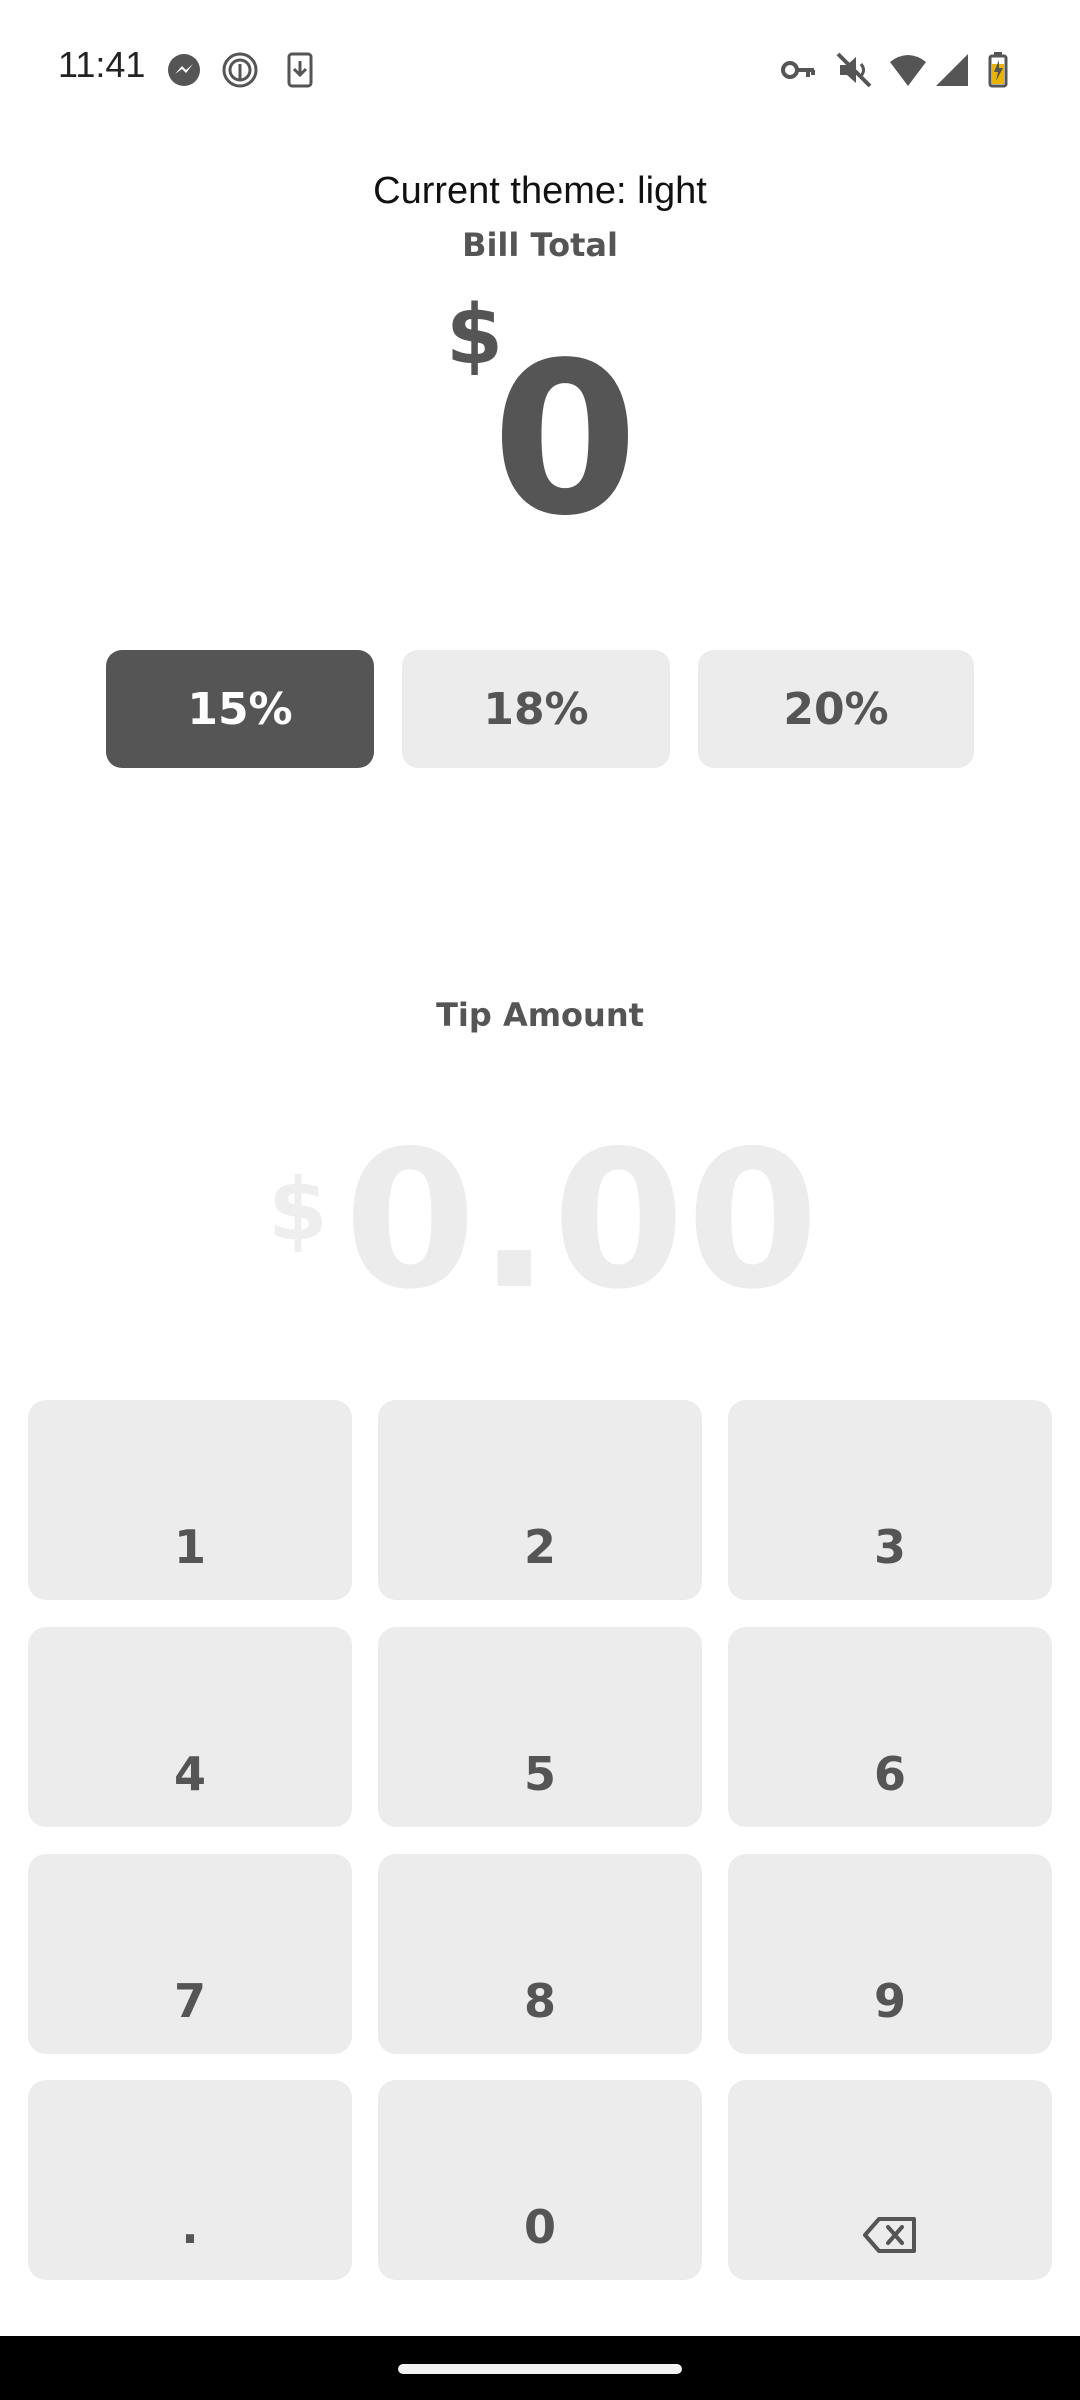 Image resolution: width=1080 pixels, height=2400 pixels. What do you see at coordinates (854, 70) in the screenshot?
I see `mute-icon` at bounding box center [854, 70].